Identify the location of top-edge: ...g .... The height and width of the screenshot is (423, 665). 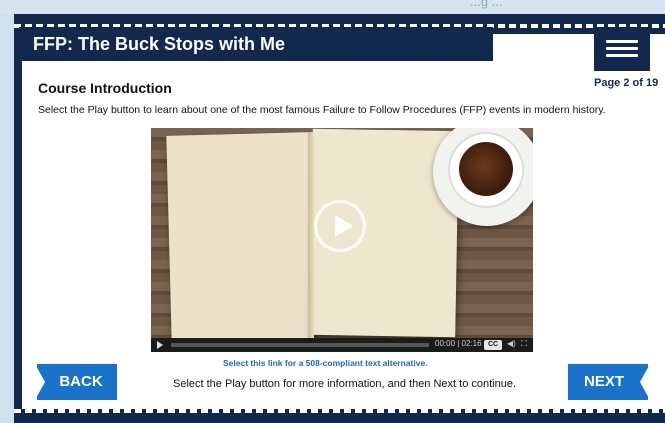
(332, 7).